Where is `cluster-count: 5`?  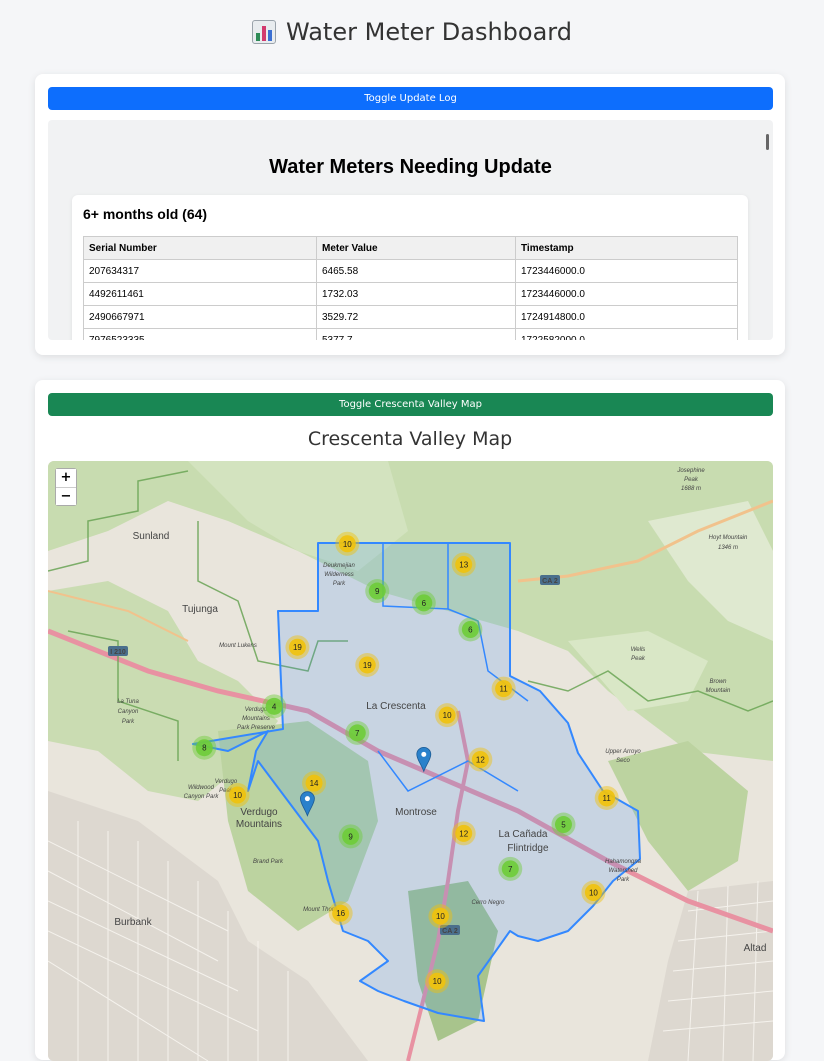 cluster-count: 5 is located at coordinates (563, 825).